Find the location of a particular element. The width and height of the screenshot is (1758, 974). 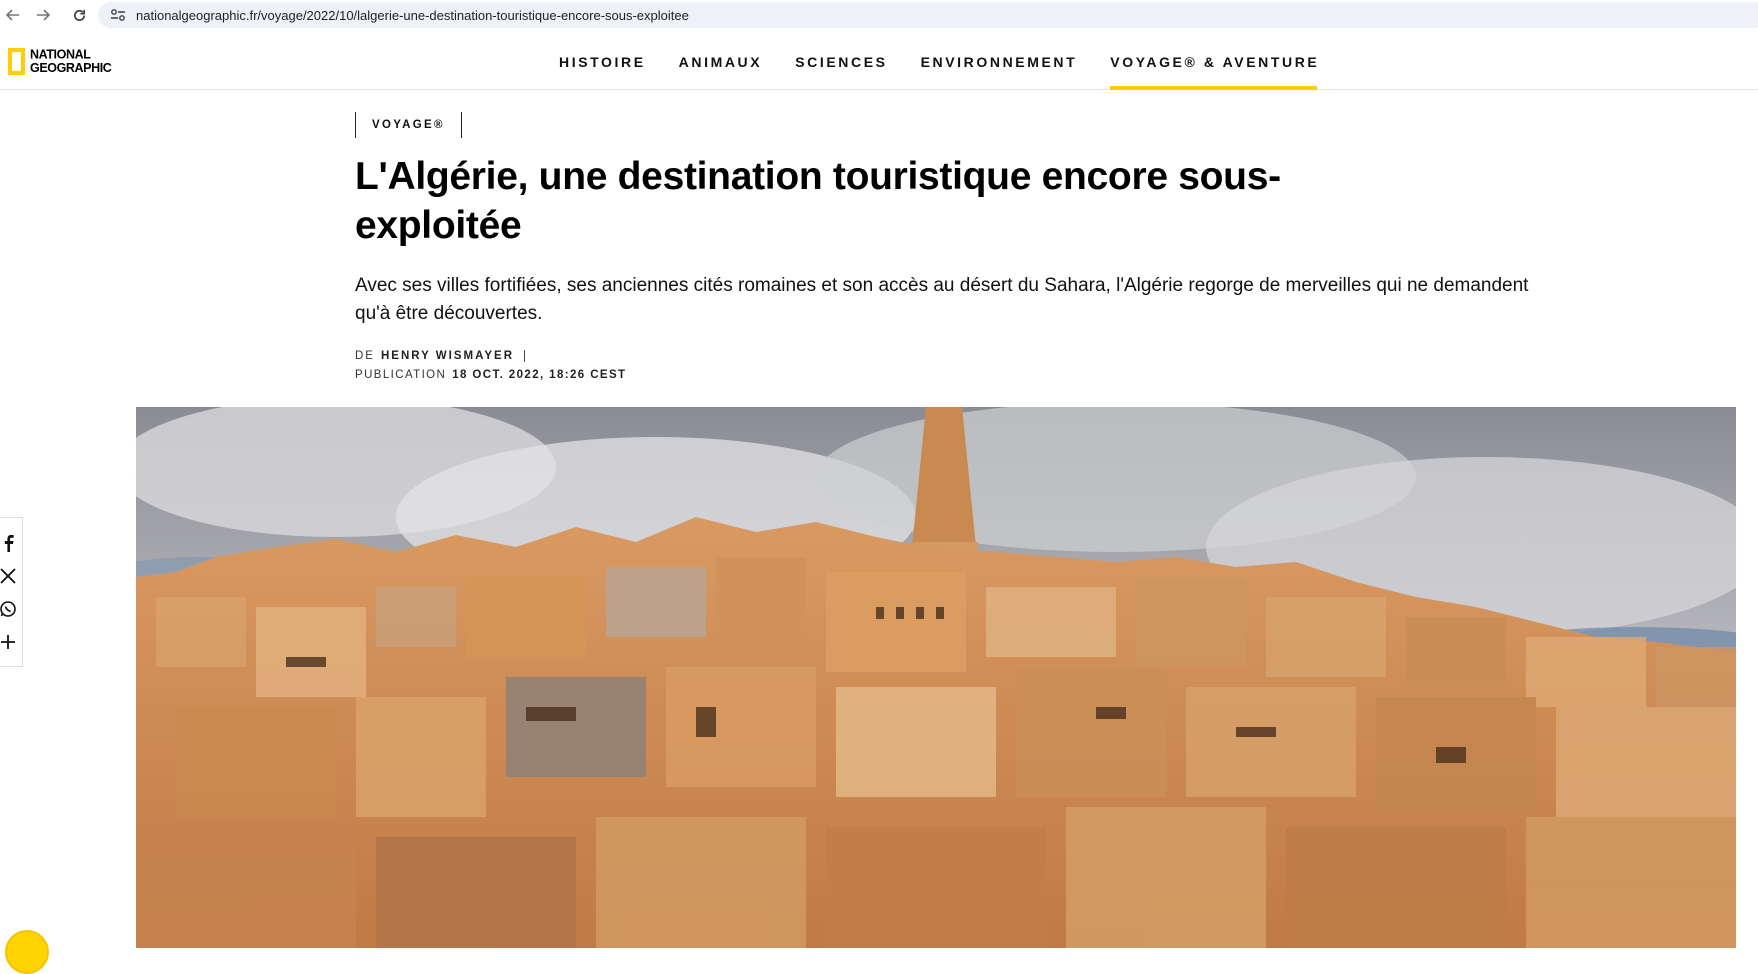

natgeo-logo: NATIONAL GEOGRAPHIC is located at coordinates (60, 61).